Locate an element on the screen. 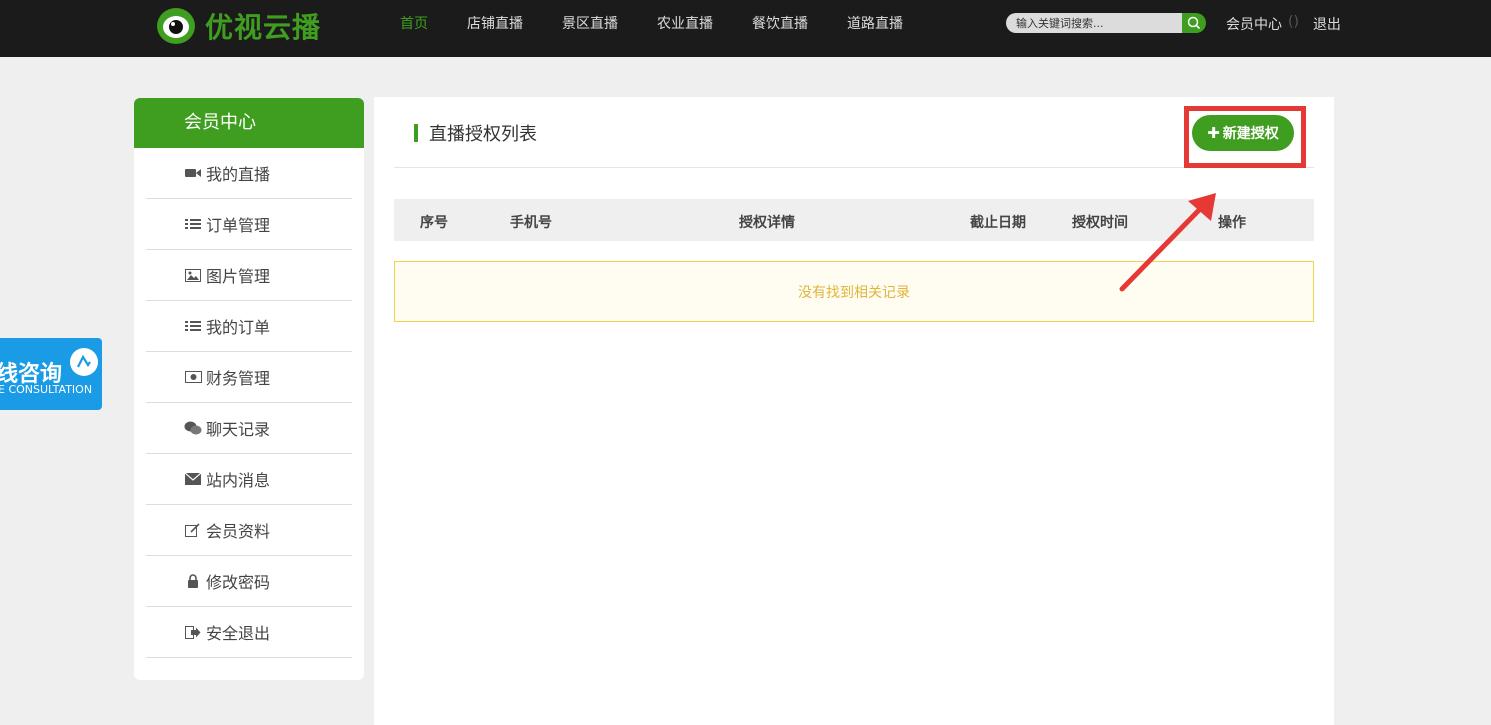 The image size is (1491, 725). main-nav: 首页 店铺直播 景区直播 农业直播 餐饮直播 道路直播 is located at coordinates (671, 23).